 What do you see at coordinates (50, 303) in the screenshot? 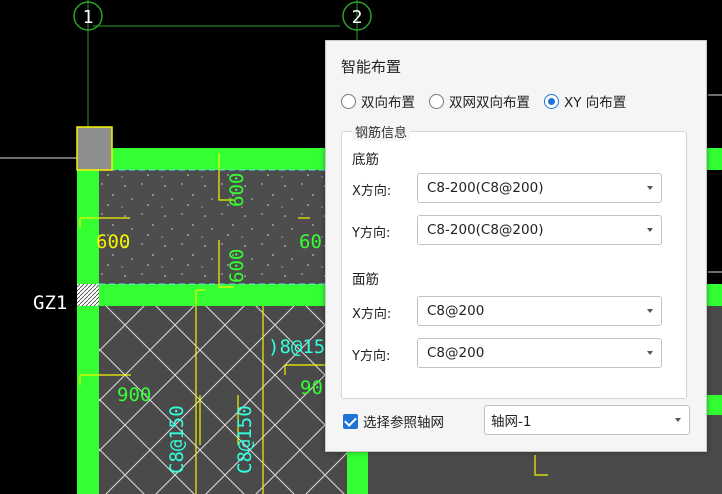
I see `column-label: GZ1` at bounding box center [50, 303].